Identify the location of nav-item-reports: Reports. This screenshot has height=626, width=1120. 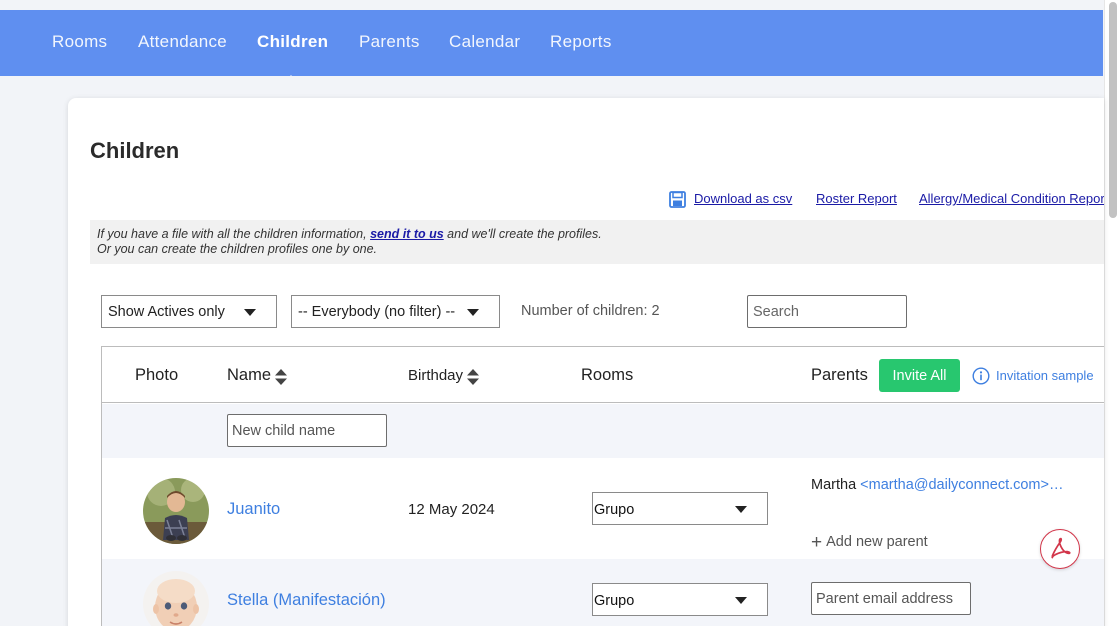
(581, 42).